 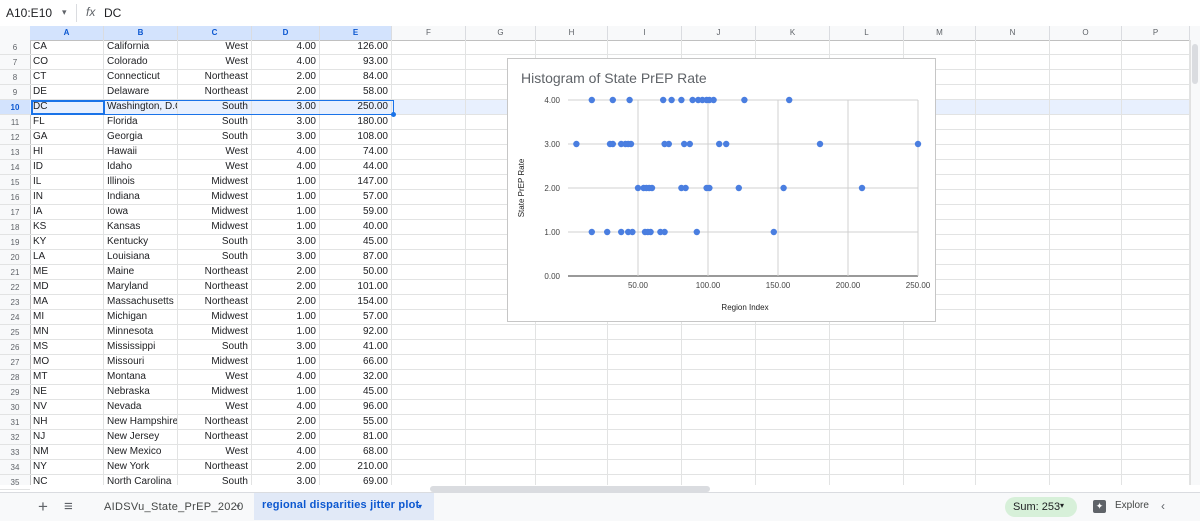 What do you see at coordinates (286, 137) in the screenshot?
I see `cell-d: 3.00` at bounding box center [286, 137].